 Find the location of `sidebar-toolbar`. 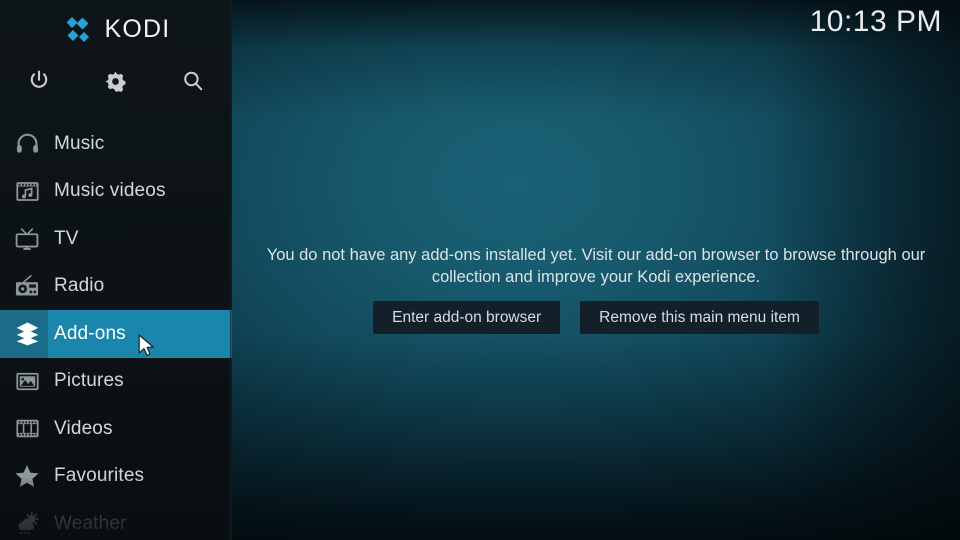

sidebar-toolbar is located at coordinates (116, 81).